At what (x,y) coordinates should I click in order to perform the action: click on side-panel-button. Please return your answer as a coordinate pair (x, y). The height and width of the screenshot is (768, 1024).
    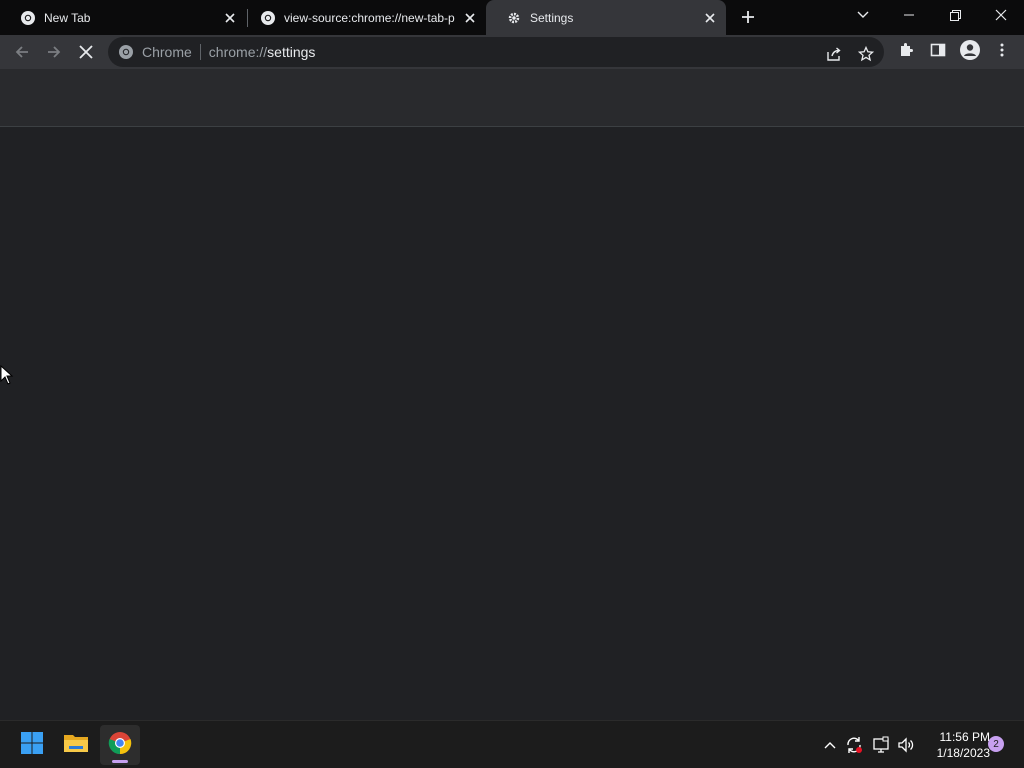
    Looking at the image, I should click on (938, 52).